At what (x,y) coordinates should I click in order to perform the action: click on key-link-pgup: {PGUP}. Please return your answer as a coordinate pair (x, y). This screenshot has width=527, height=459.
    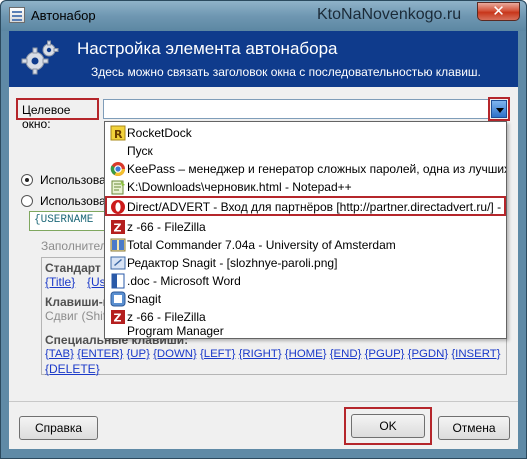
    Looking at the image, I should click on (385, 354).